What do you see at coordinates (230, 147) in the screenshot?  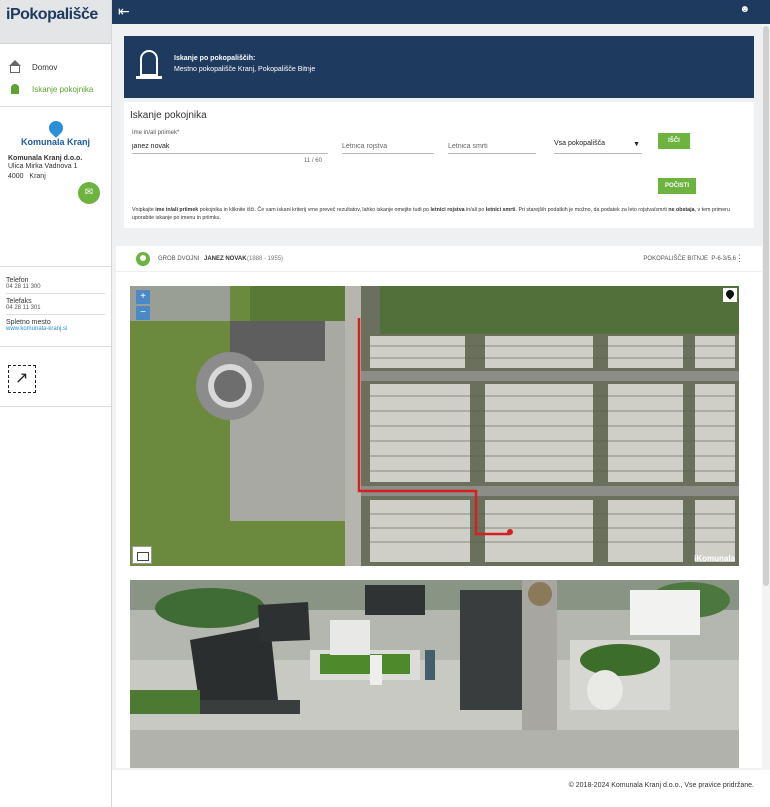 I see `name-input` at bounding box center [230, 147].